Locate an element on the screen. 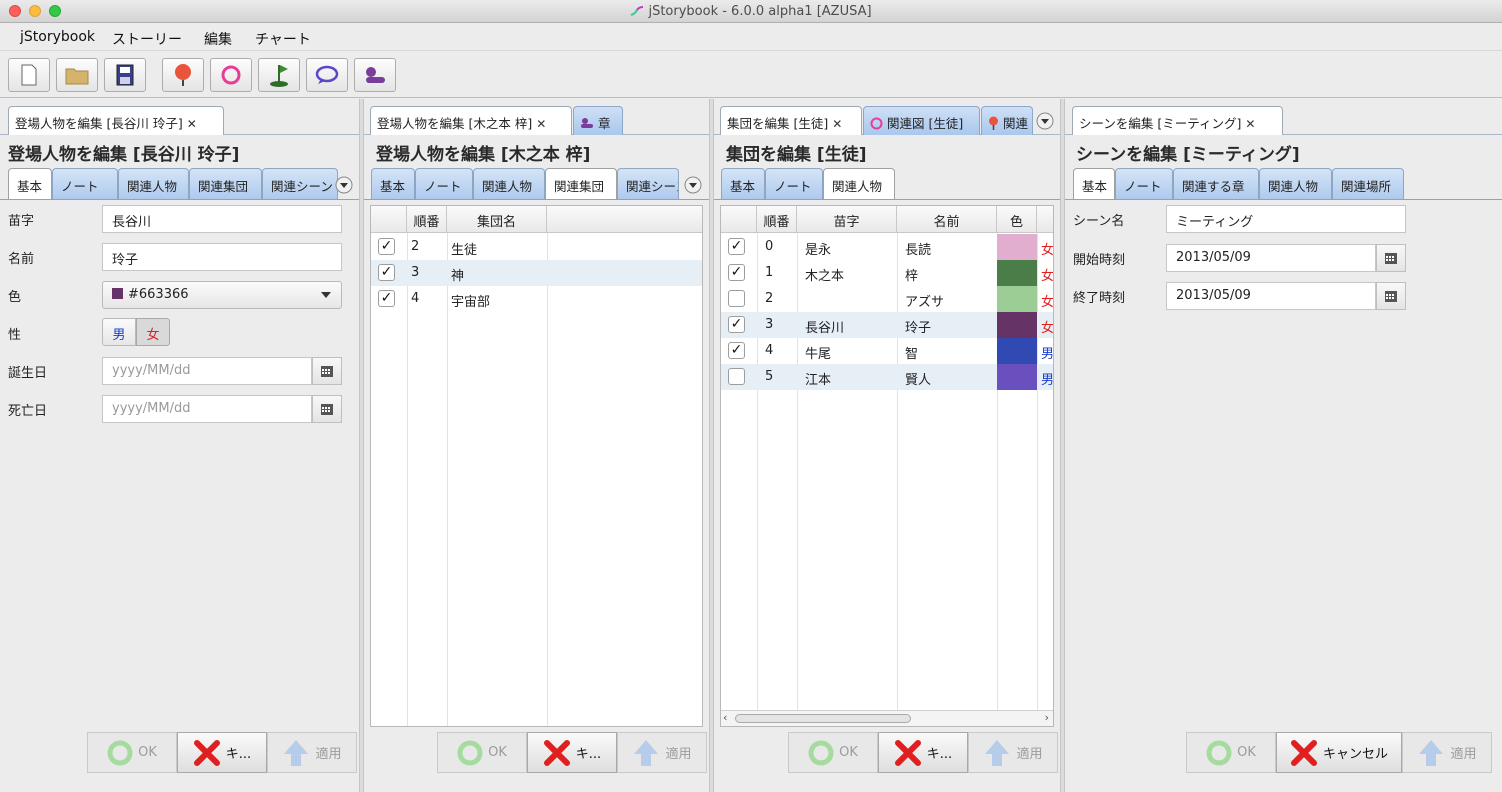  horizontal-scrollbar: ‹ › is located at coordinates (887, 718).